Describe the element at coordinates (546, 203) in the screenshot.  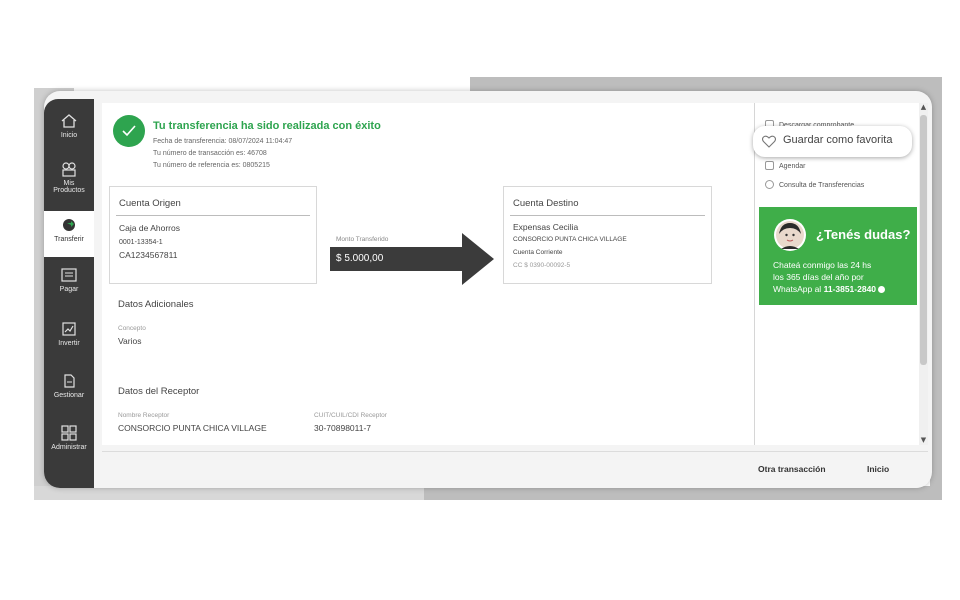
I see `destination-account-title: Cuenta Destino` at that location.